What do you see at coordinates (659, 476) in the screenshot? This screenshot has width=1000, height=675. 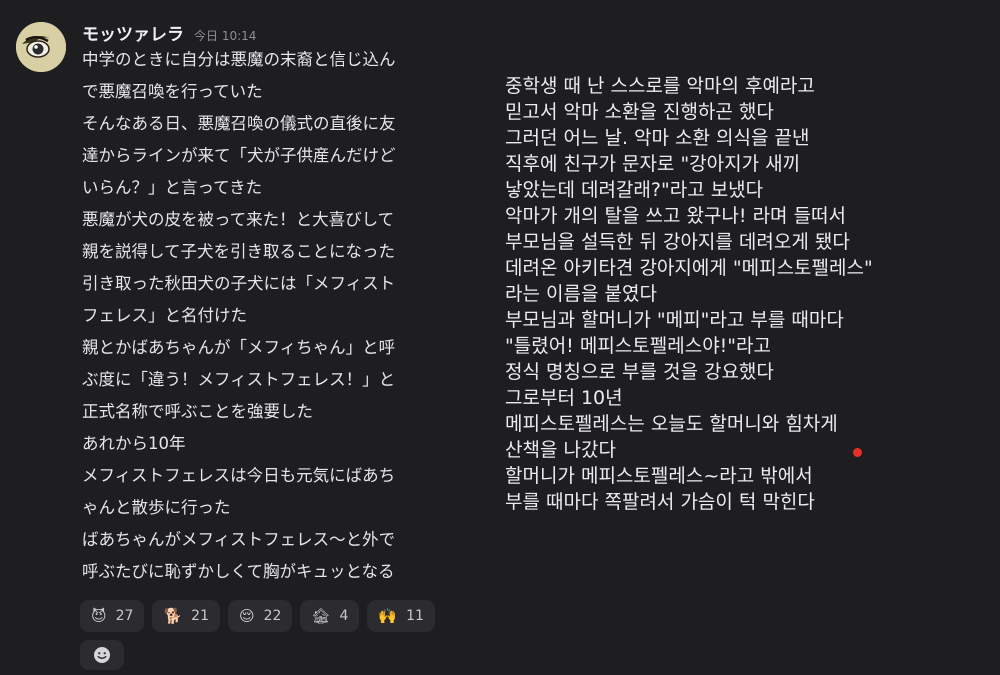 I see `translation-line: 할머니가 메피스토펠레스~라고 밖에서` at bounding box center [659, 476].